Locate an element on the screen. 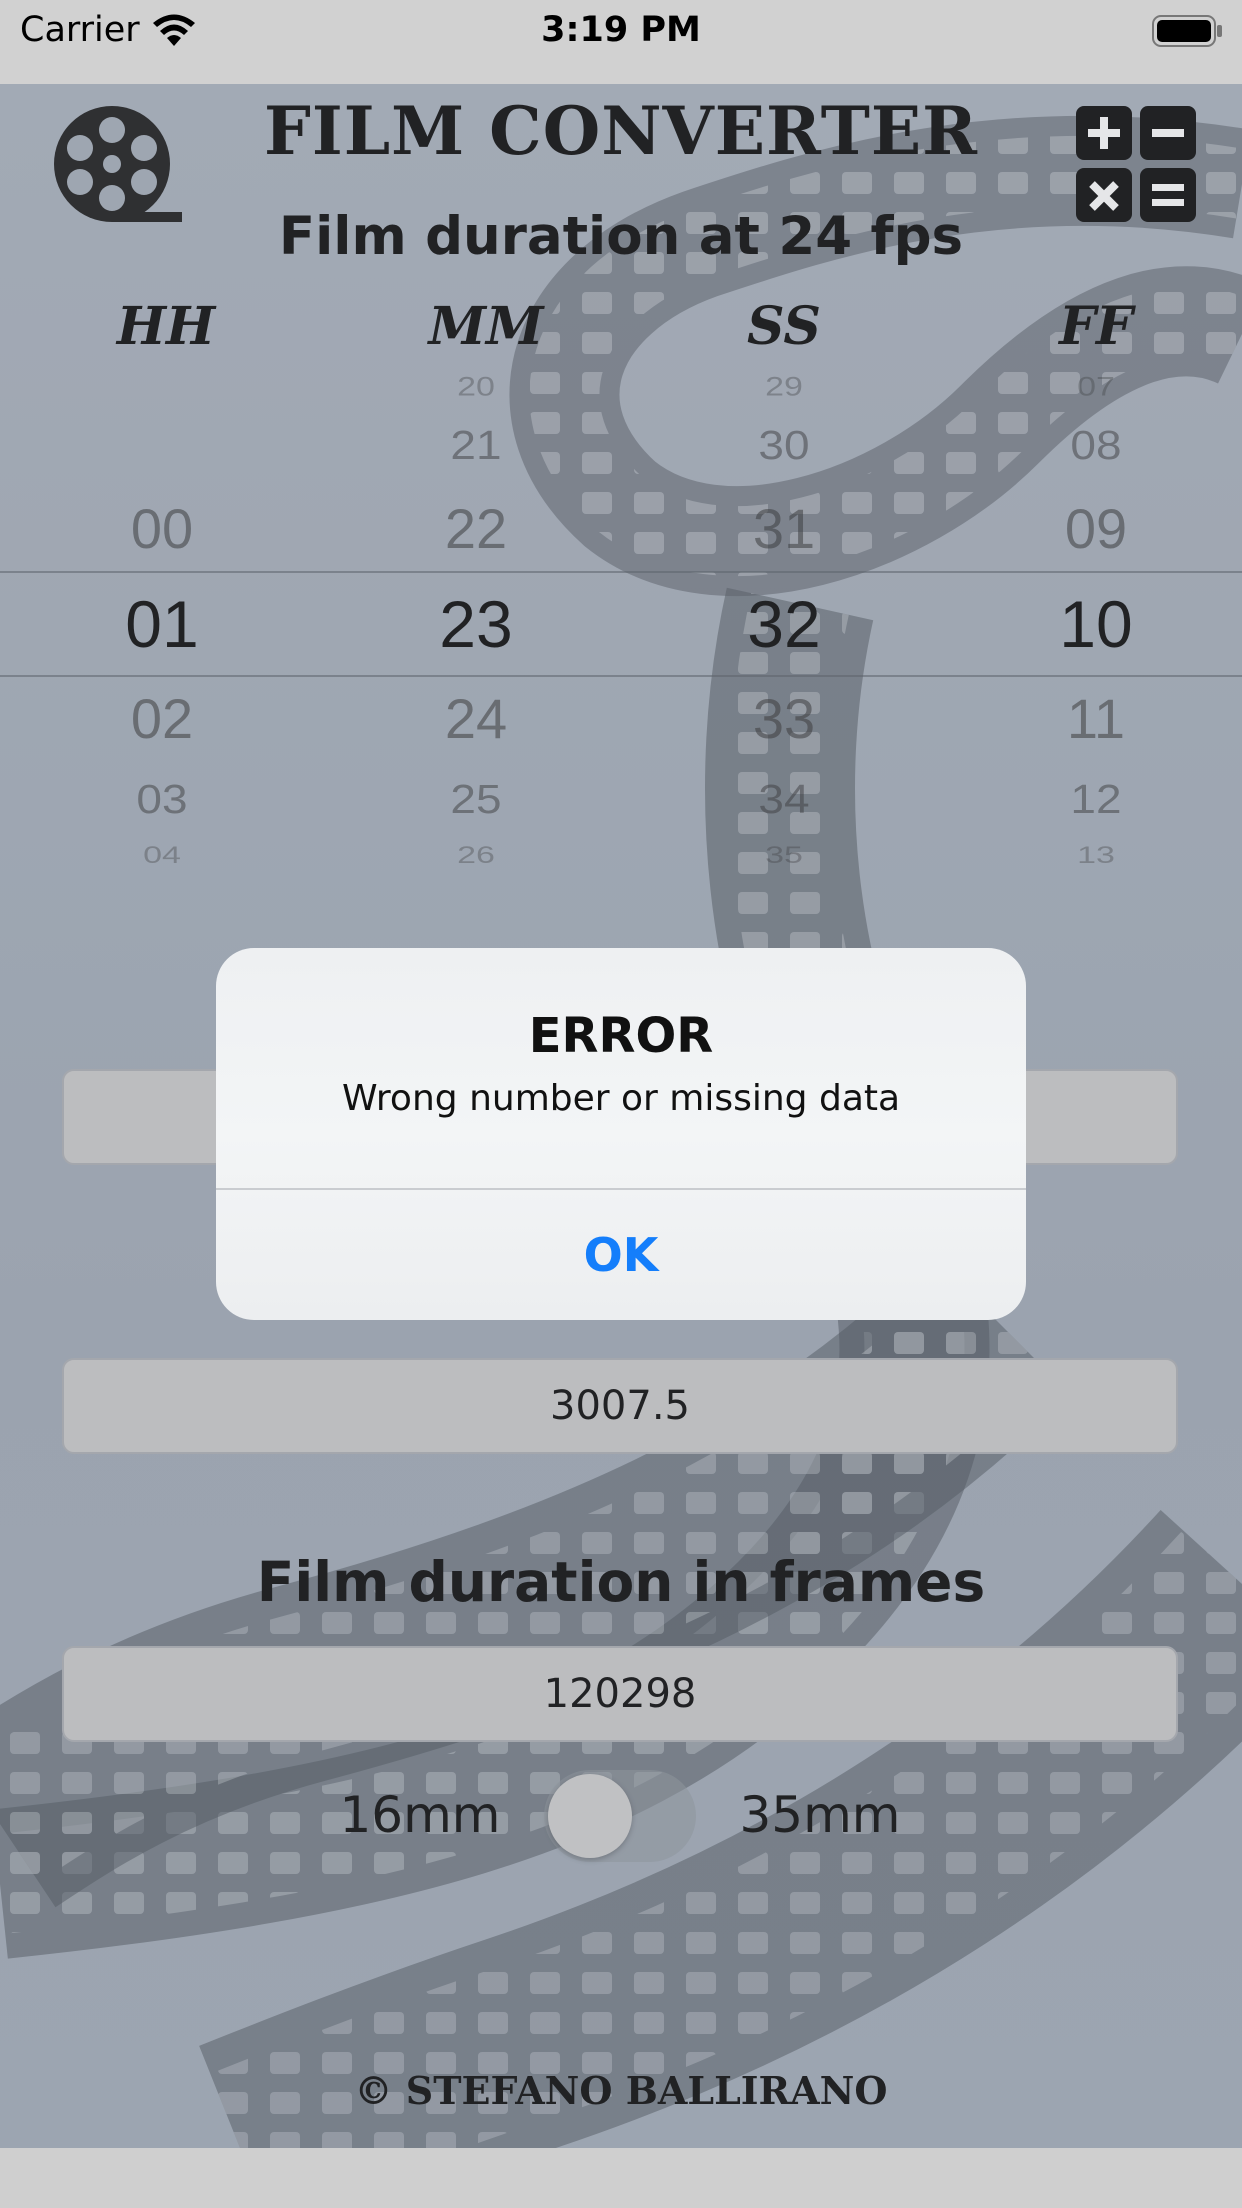 This screenshot has height=2208, width=1242. clock-time: 3:19 PM is located at coordinates (621, 30).